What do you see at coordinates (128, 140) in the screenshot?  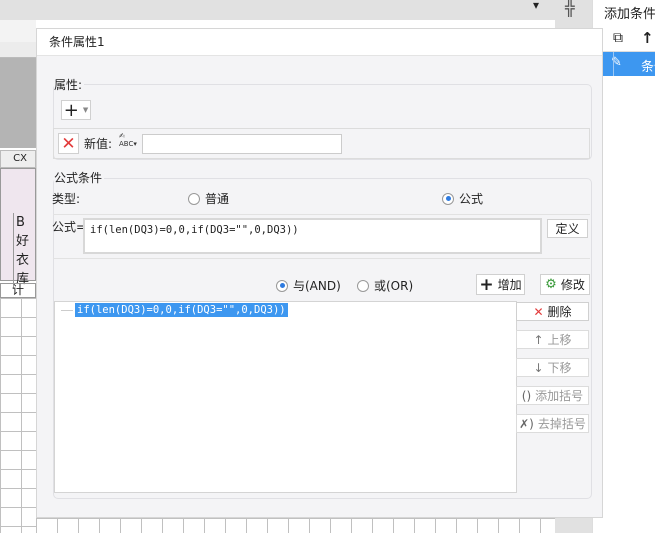 I see `value-type-icon: ✍ ABC▾` at bounding box center [128, 140].